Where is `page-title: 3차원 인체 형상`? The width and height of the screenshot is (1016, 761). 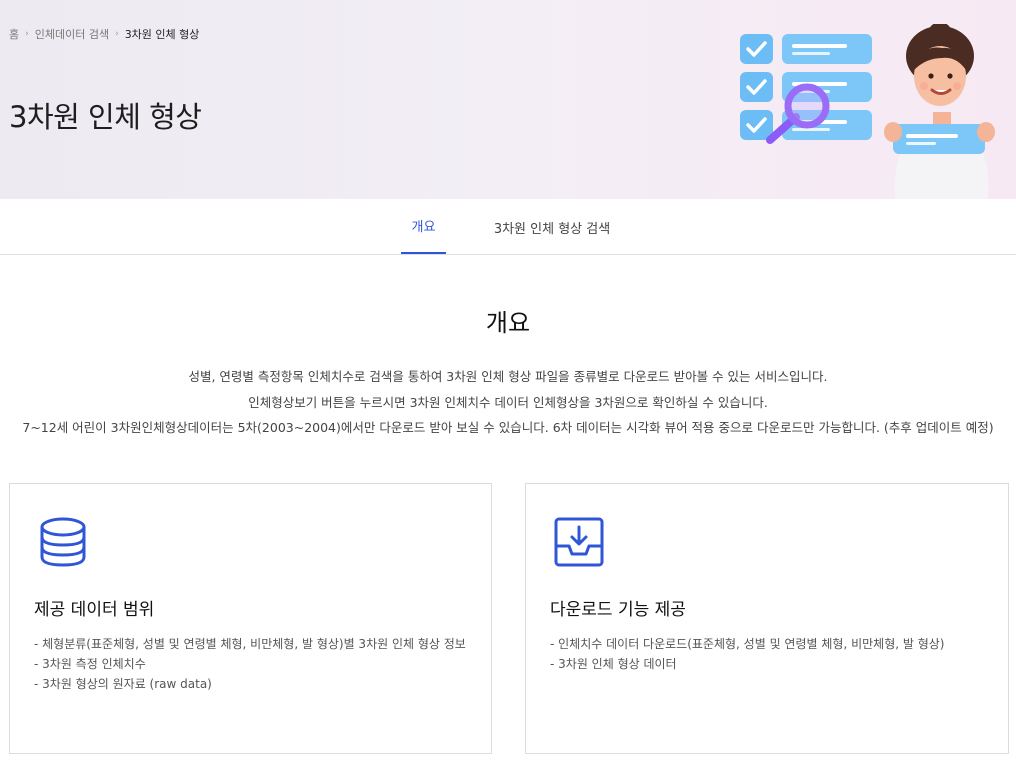
page-title: 3차원 인체 형상 is located at coordinates (105, 117).